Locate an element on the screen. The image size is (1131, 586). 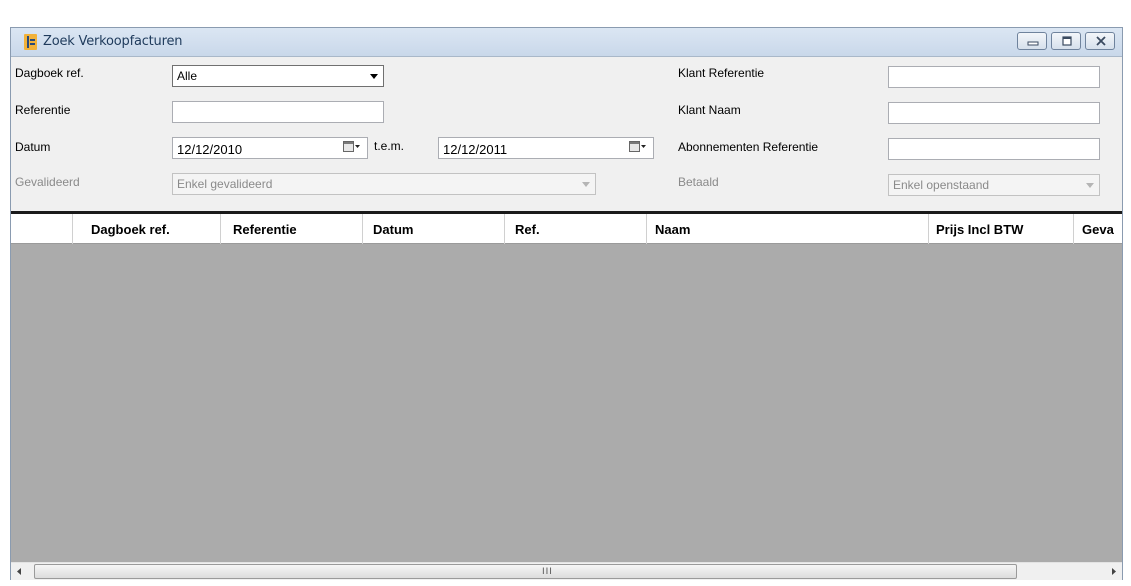
datum-label: Datum is located at coordinates (33, 147).